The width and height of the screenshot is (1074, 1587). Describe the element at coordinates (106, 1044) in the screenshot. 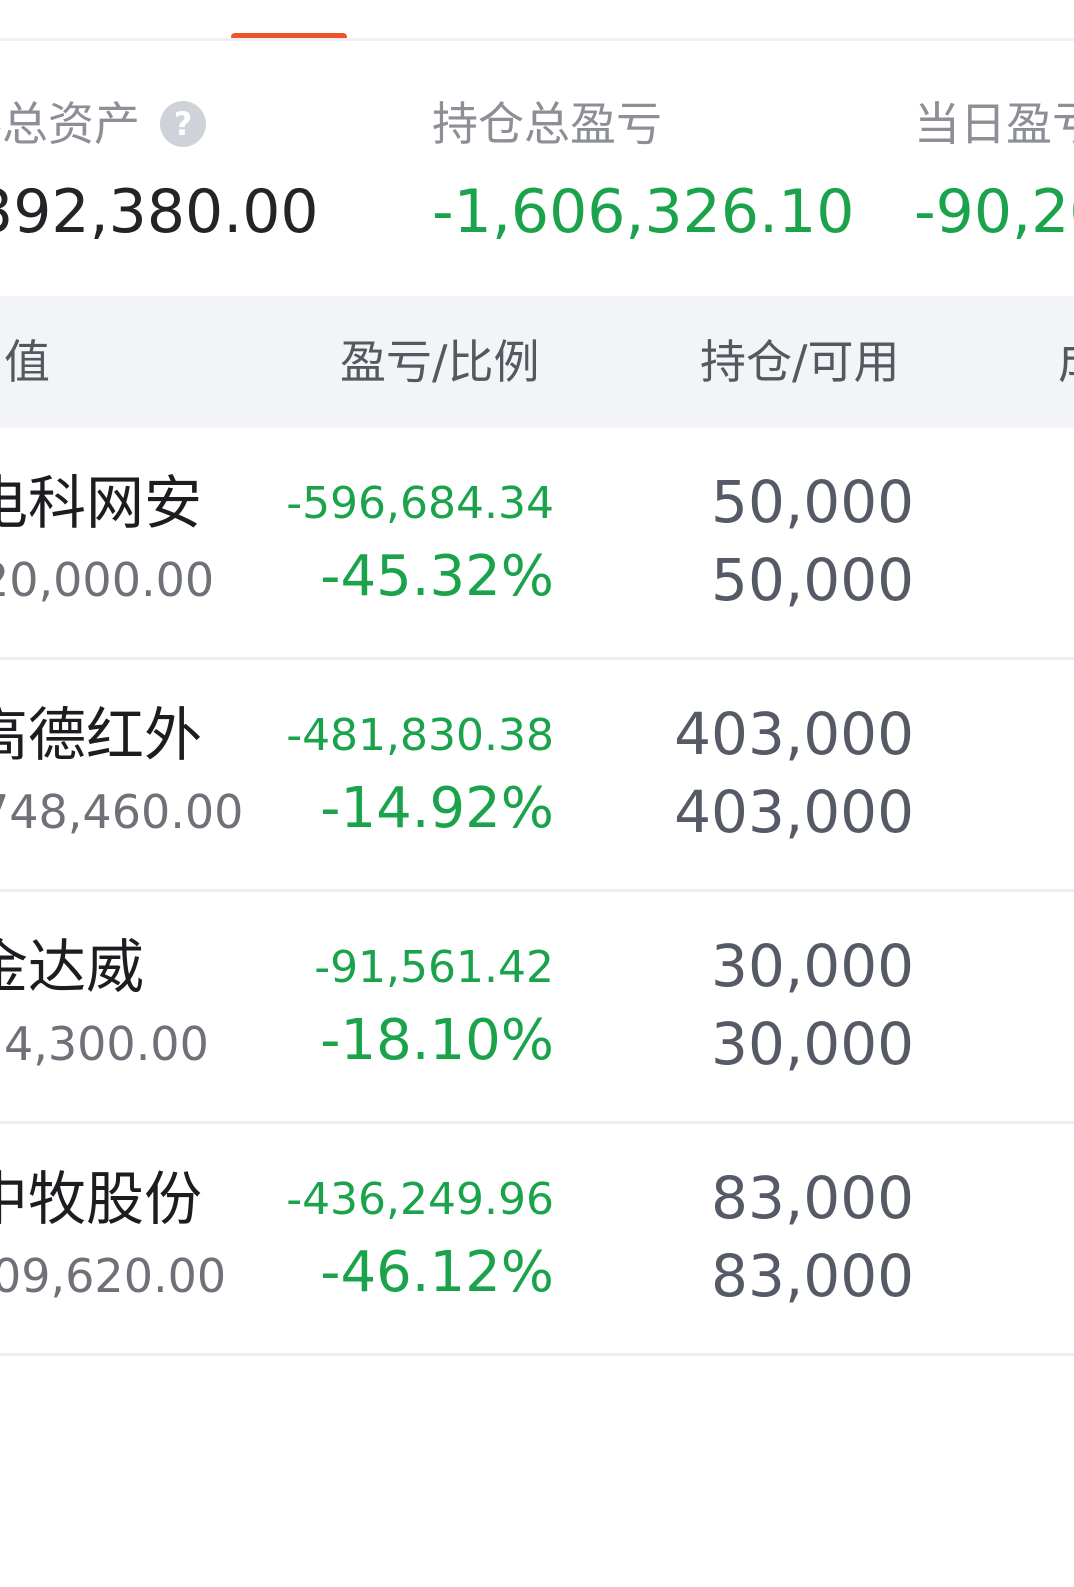

I see `market-value: 4,300.00` at that location.